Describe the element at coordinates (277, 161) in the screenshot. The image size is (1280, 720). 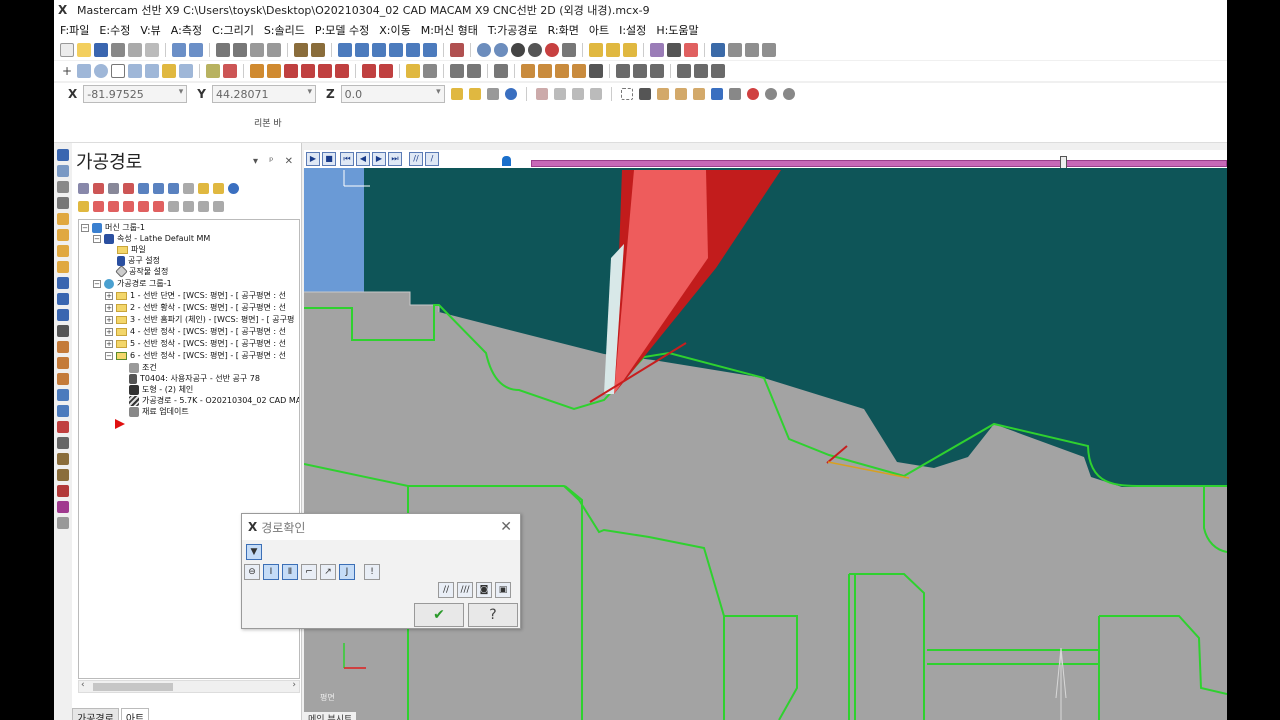
I see `panel-controls: ▾ ᵖ ✕` at that location.